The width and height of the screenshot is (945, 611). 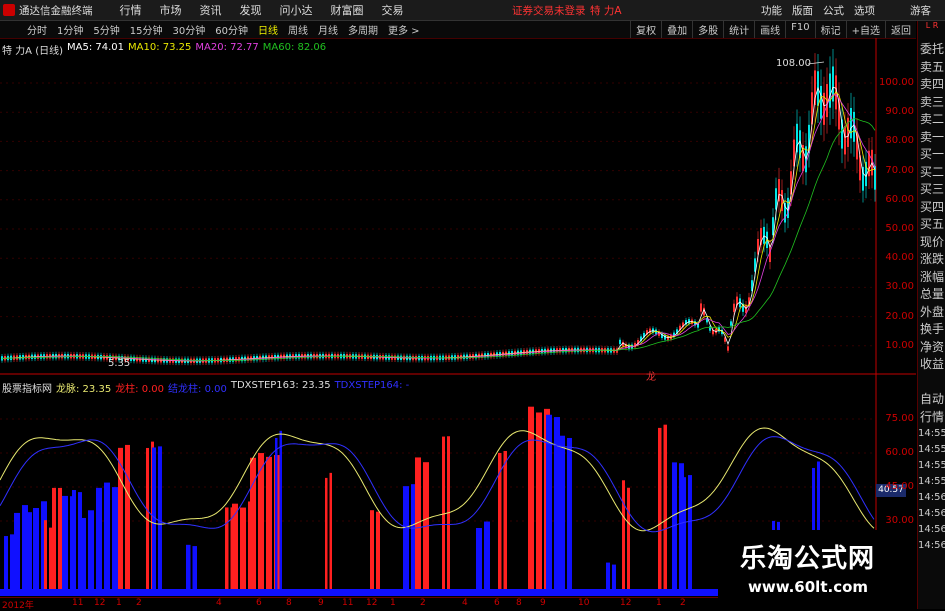 I want to click on watermark: 乐淘公式网 www.60lt.com, so click(x=817, y=569).